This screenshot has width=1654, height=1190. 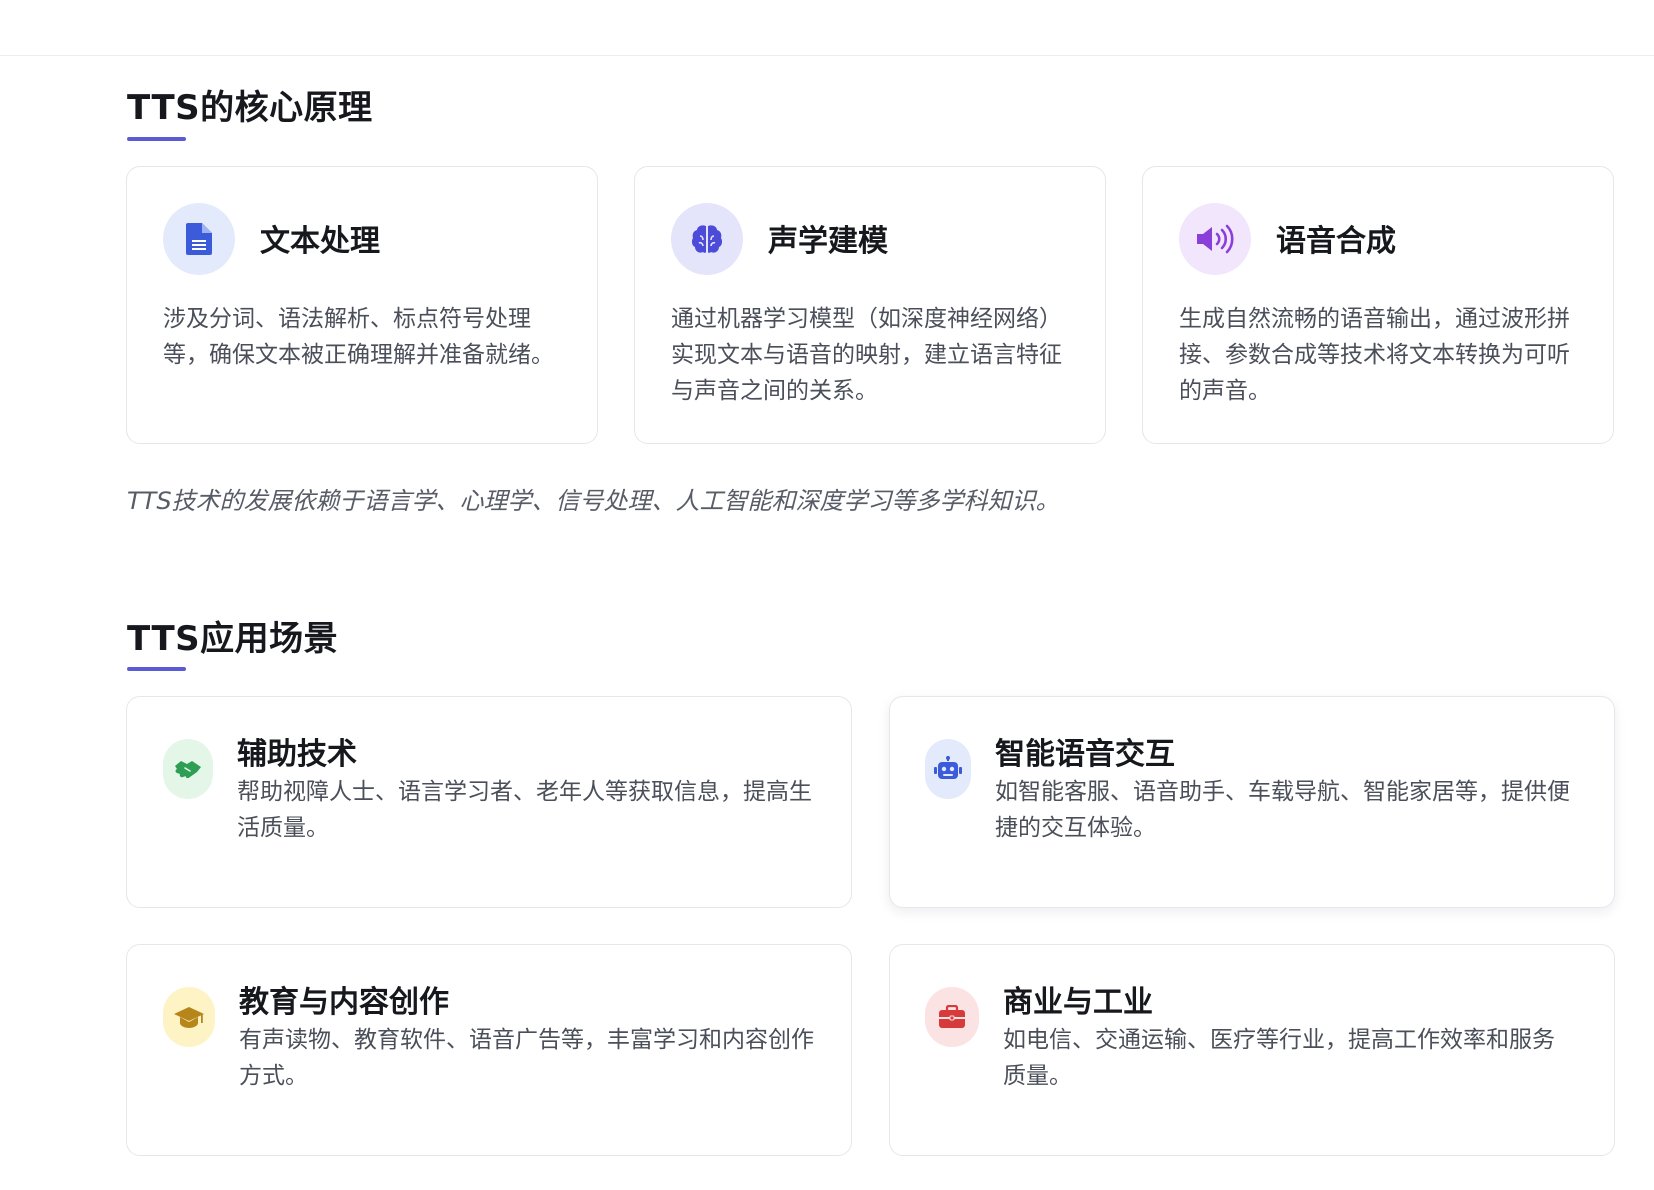 I want to click on card-title: 商业与工业, so click(x=1078, y=1002).